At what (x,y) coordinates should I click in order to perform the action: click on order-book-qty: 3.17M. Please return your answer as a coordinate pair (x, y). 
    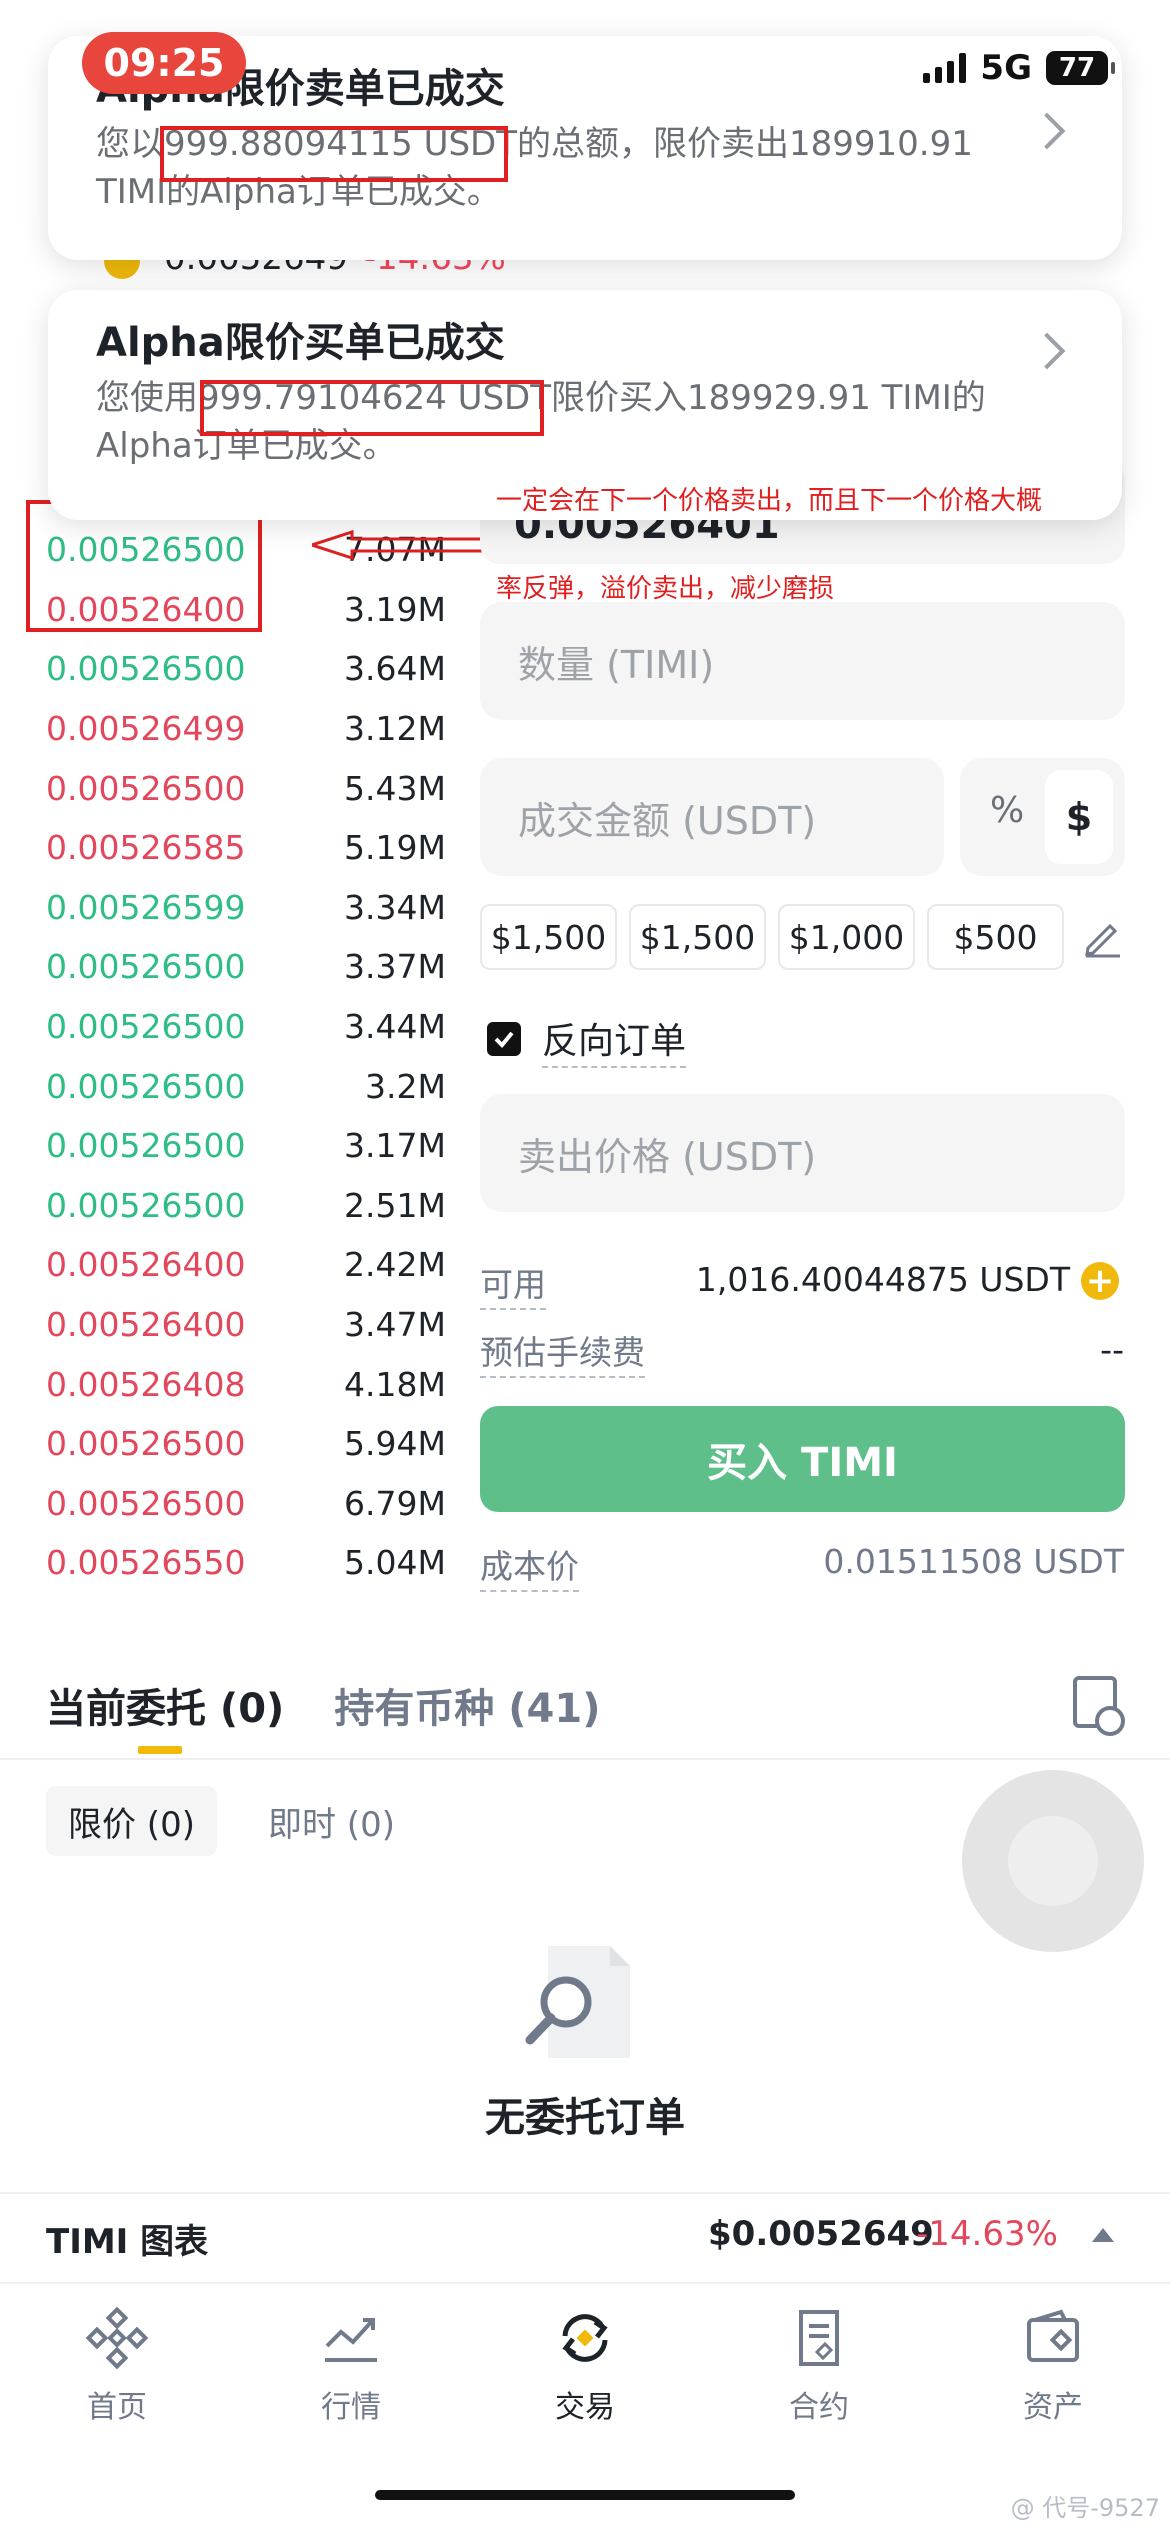
    Looking at the image, I should click on (395, 1146).